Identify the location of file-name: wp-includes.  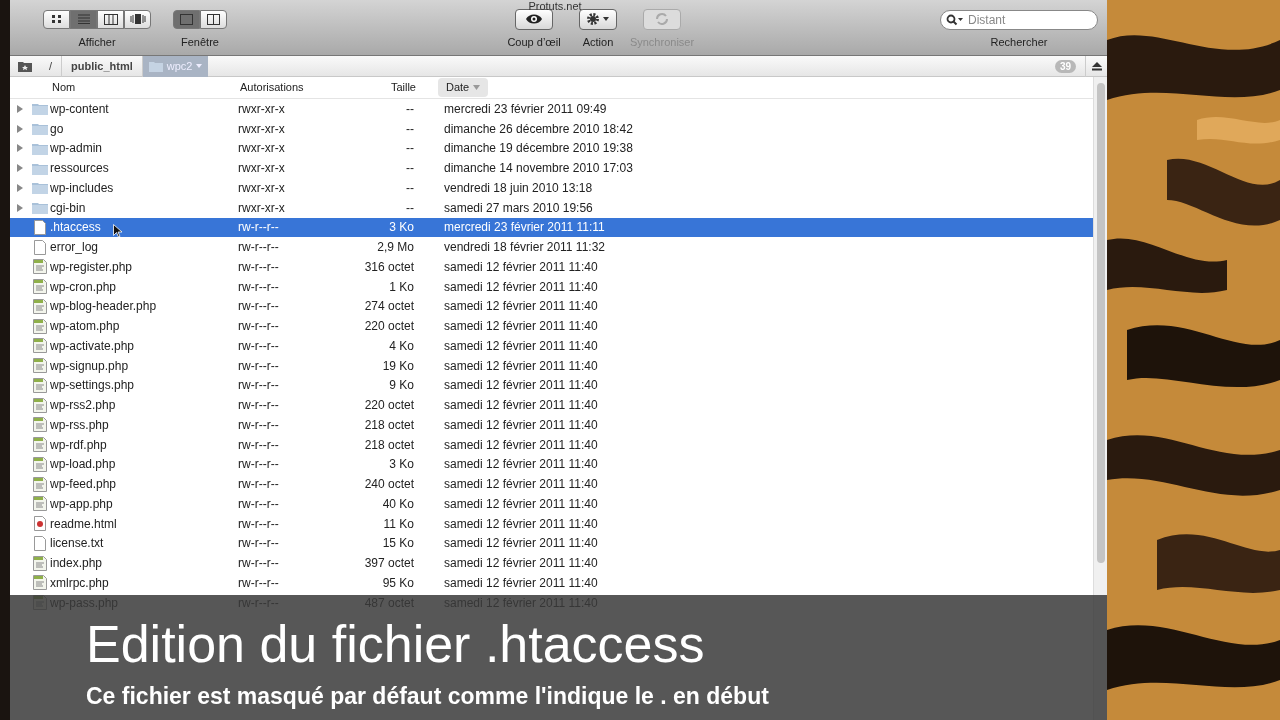
(82, 187).